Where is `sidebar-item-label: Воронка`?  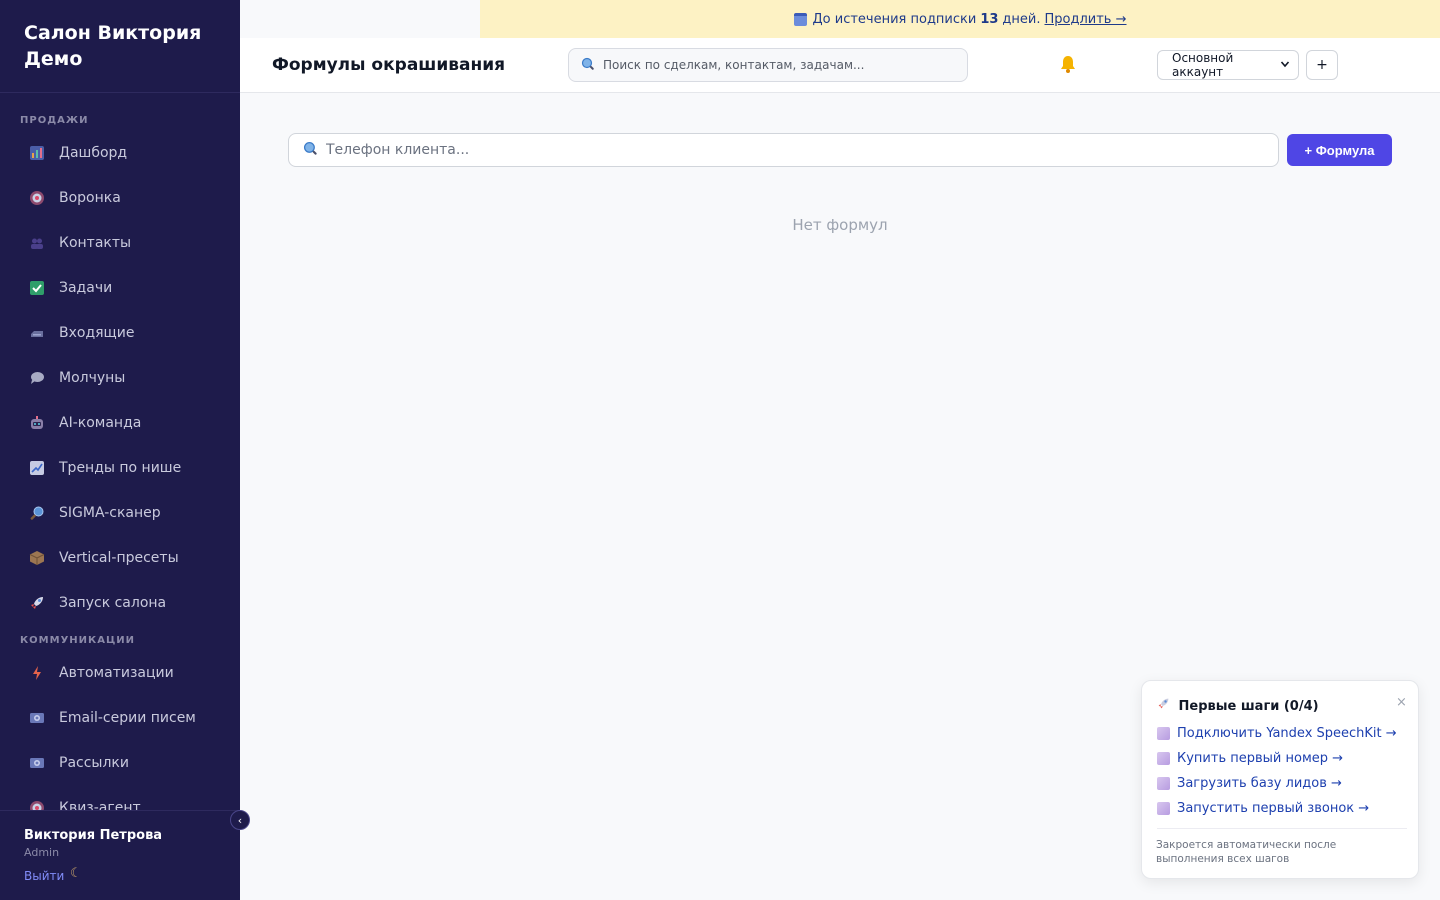
sidebar-item-label: Воронка is located at coordinates (90, 198).